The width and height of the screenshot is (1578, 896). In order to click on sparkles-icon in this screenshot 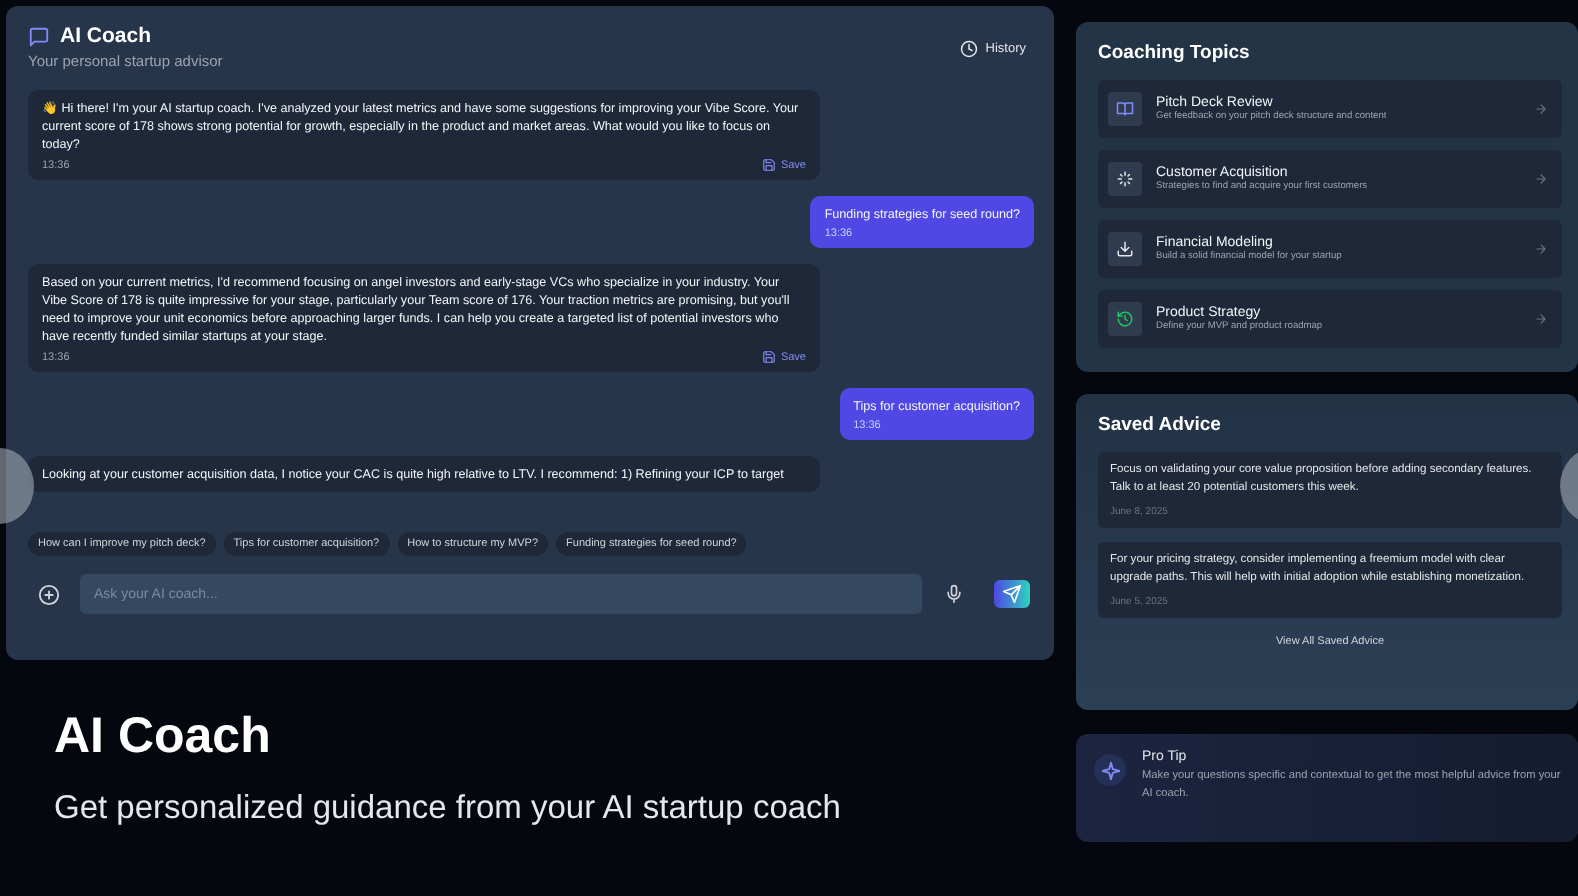, I will do `click(1125, 179)`.